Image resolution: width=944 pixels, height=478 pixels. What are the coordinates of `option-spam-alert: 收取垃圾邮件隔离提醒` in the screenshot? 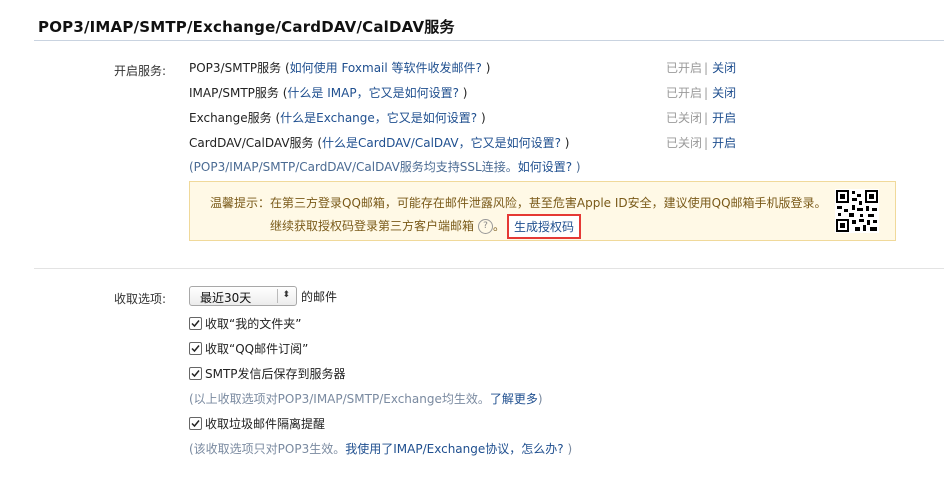 It's located at (257, 423).